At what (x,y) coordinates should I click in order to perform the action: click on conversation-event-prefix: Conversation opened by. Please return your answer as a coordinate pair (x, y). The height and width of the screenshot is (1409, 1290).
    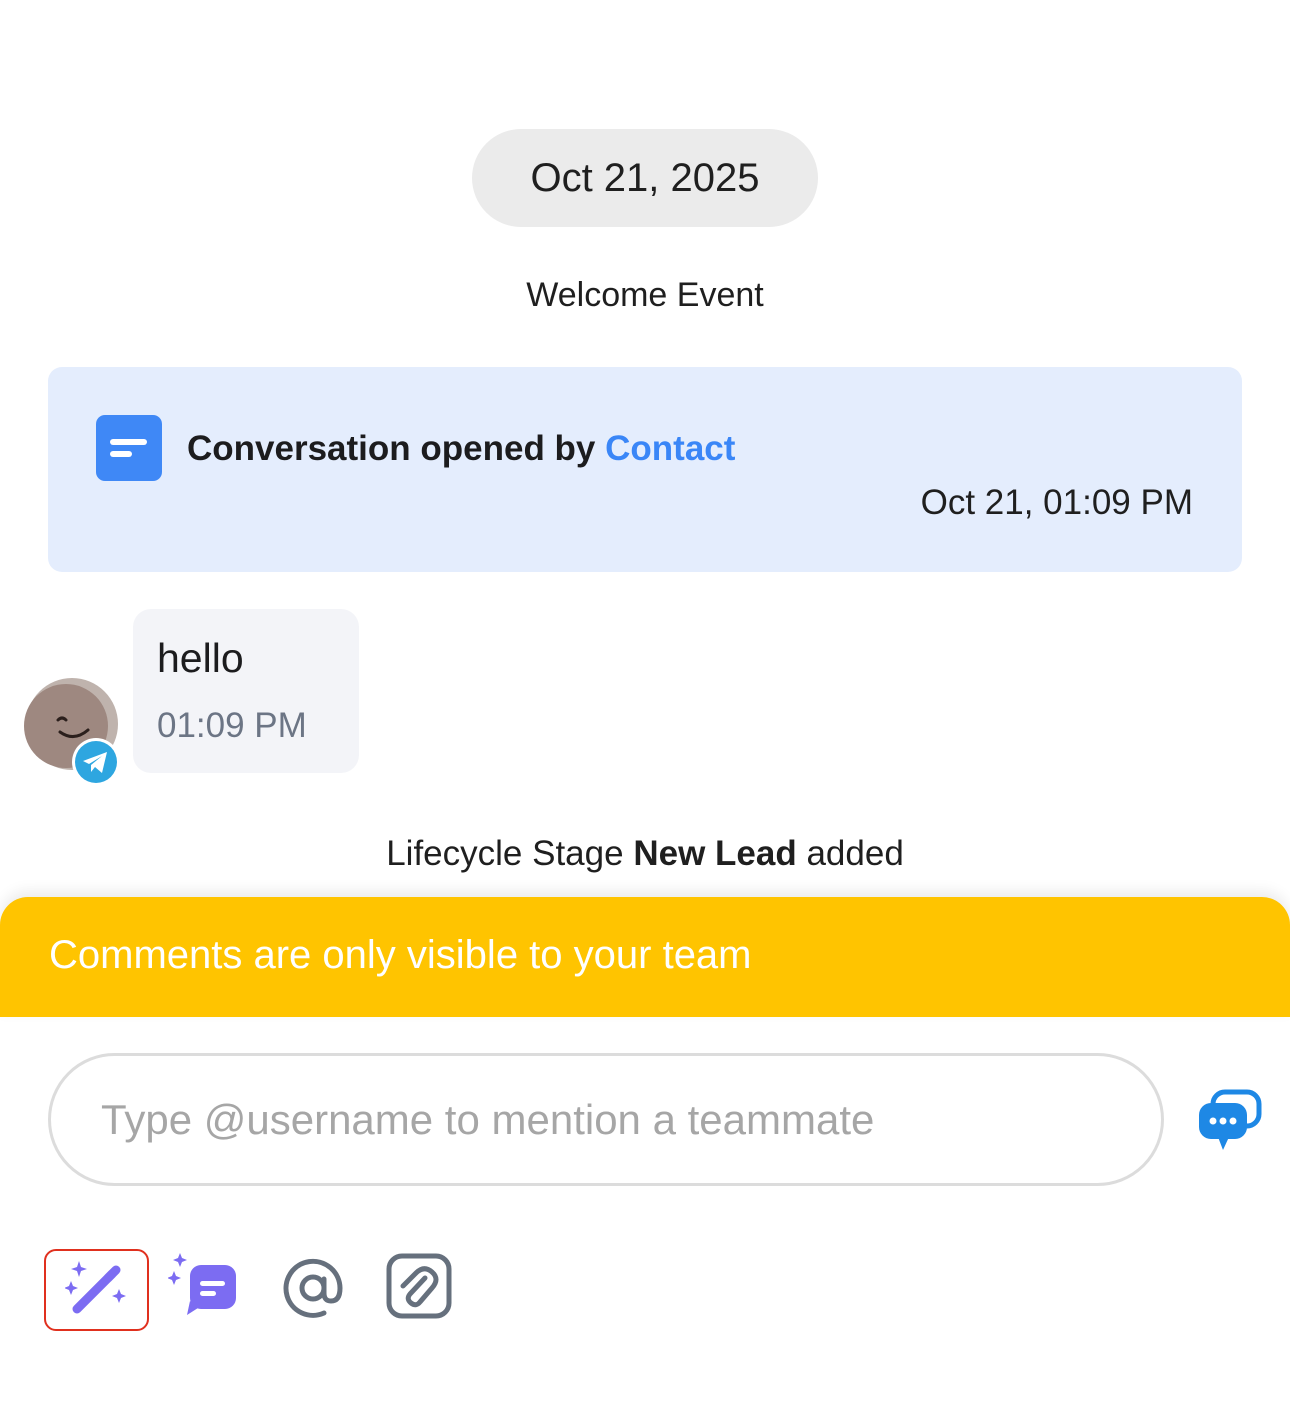
    Looking at the image, I should click on (391, 448).